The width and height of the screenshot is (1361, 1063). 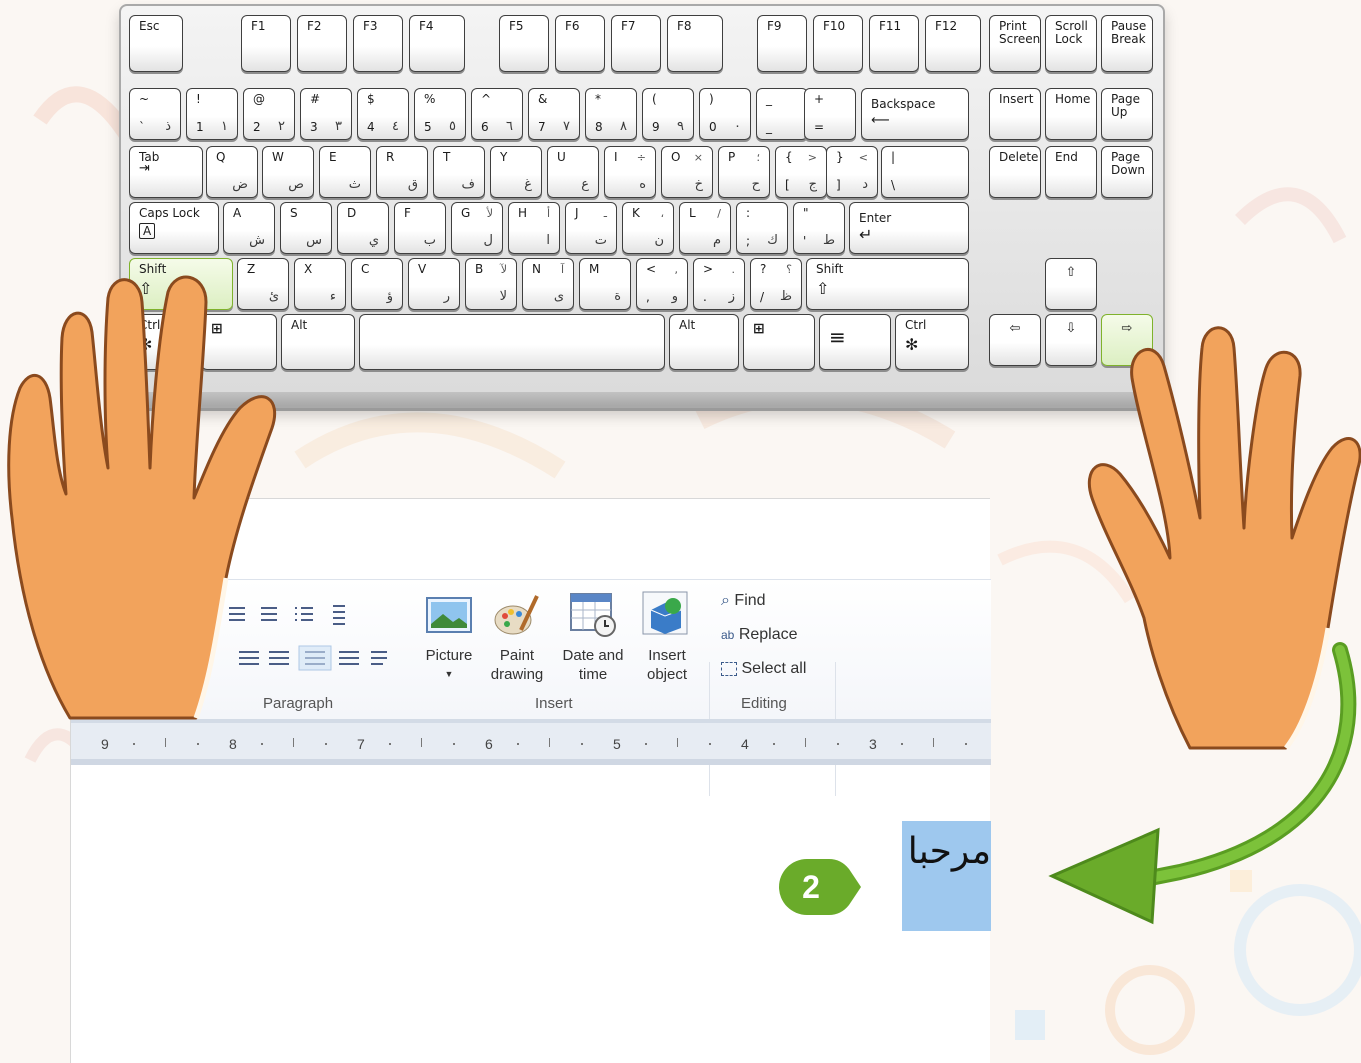 I want to click on key-j: J ـت, so click(x=591, y=228).